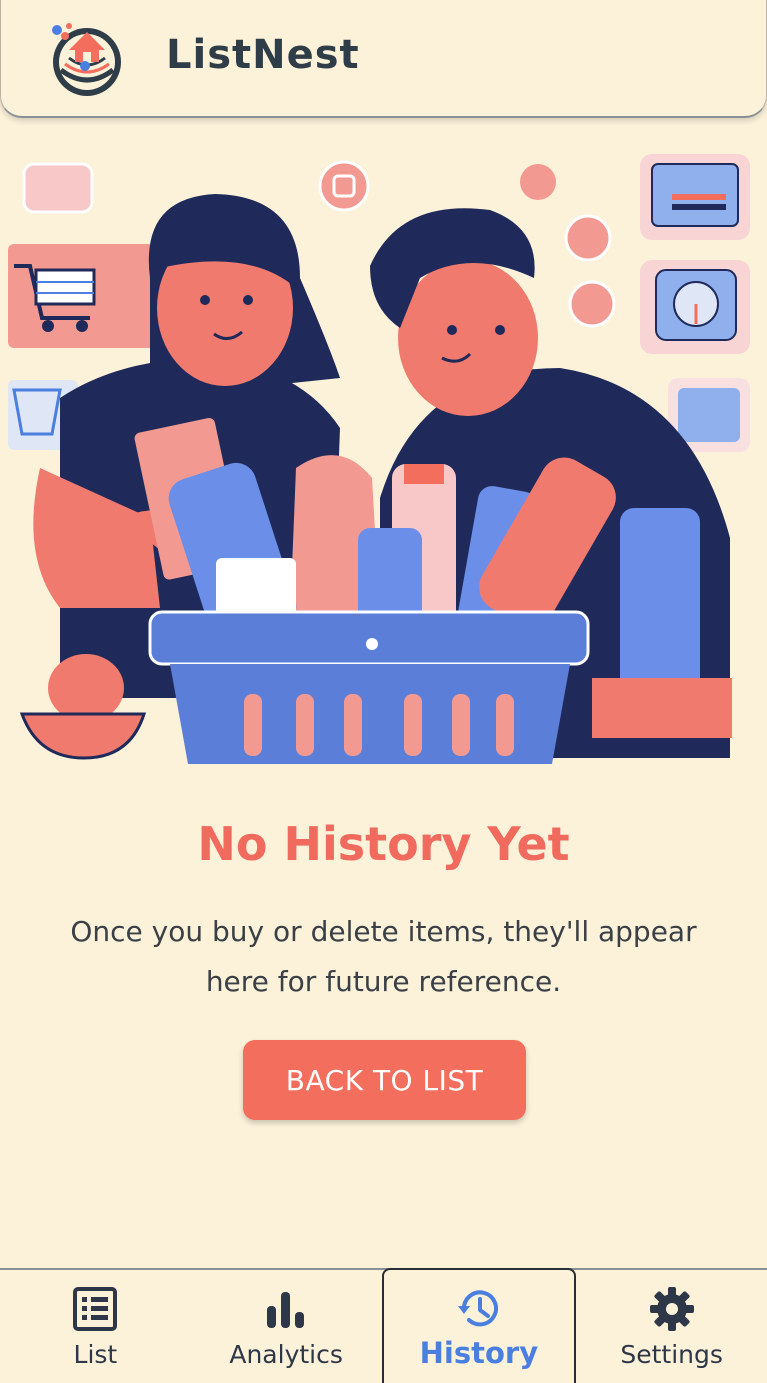  Describe the element at coordinates (671, 1309) in the screenshot. I see `gear-icon` at that location.